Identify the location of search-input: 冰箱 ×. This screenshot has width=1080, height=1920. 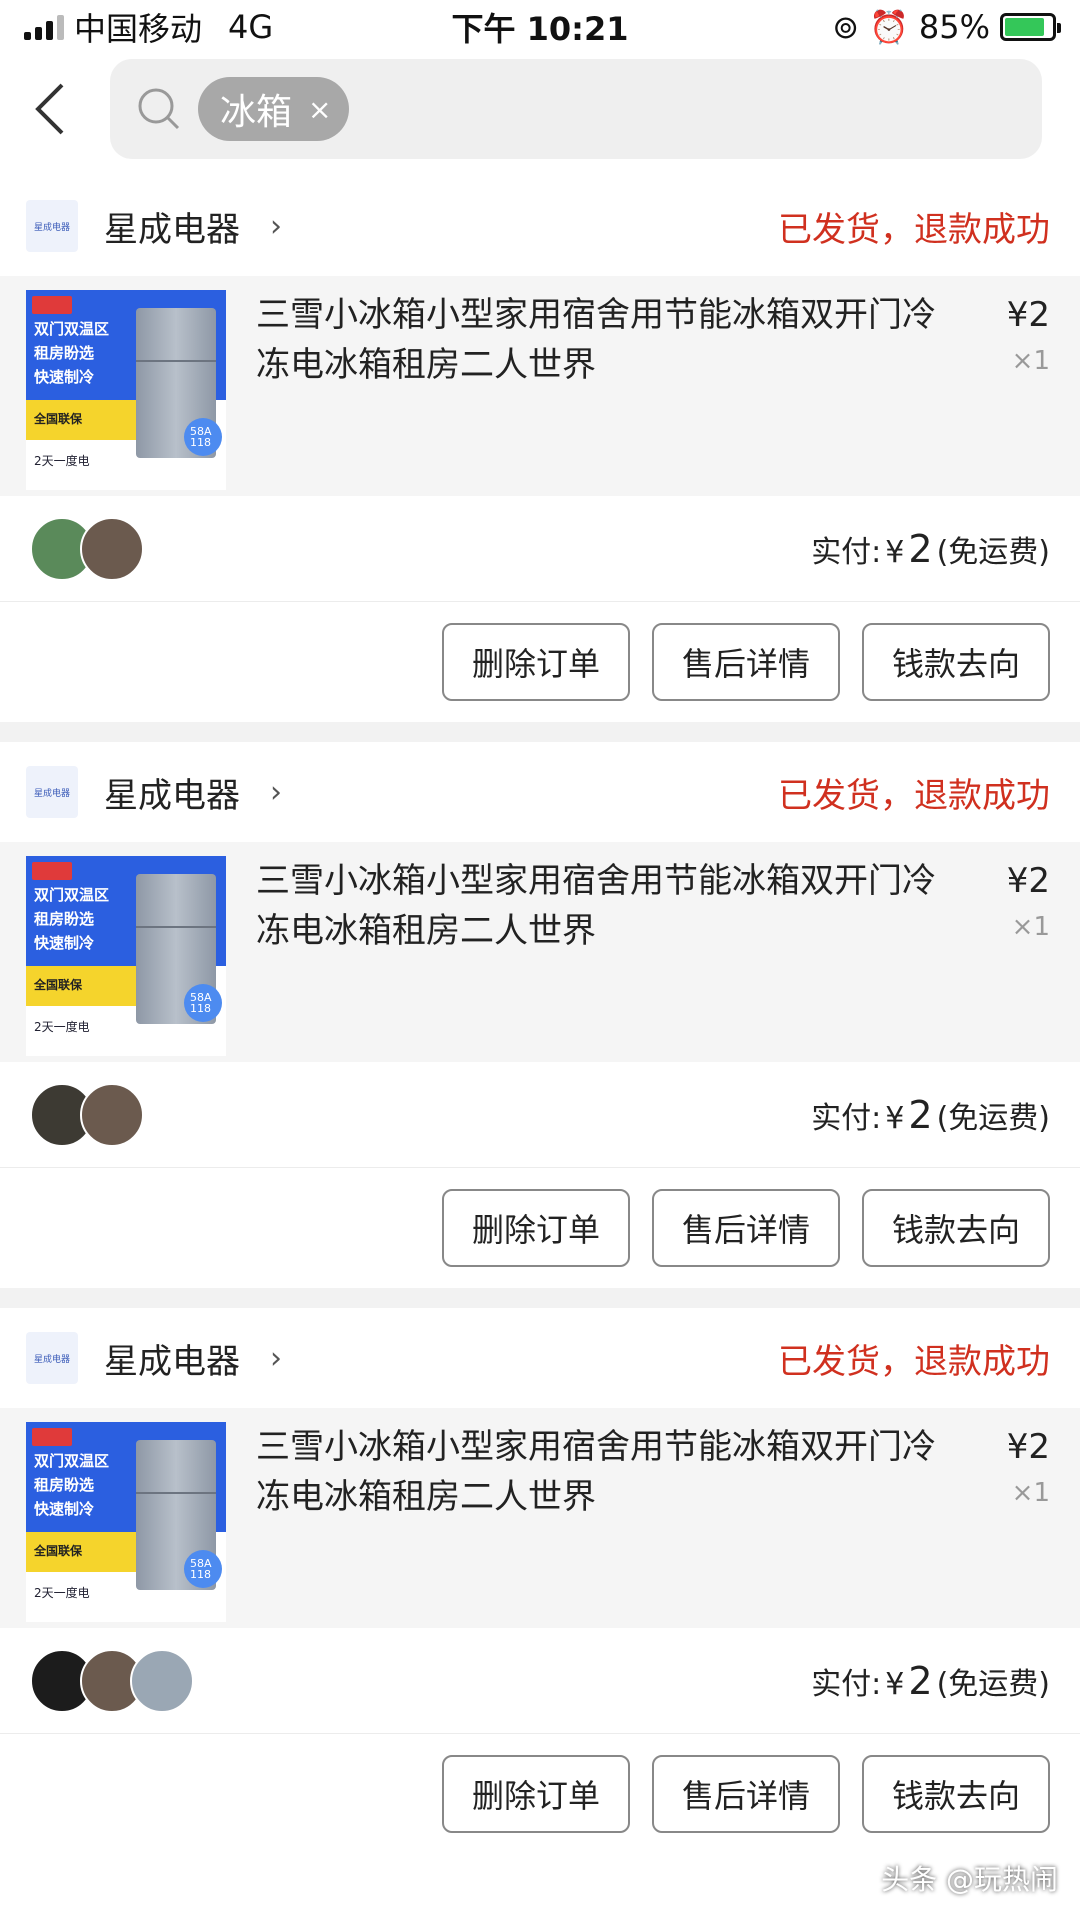
(576, 109).